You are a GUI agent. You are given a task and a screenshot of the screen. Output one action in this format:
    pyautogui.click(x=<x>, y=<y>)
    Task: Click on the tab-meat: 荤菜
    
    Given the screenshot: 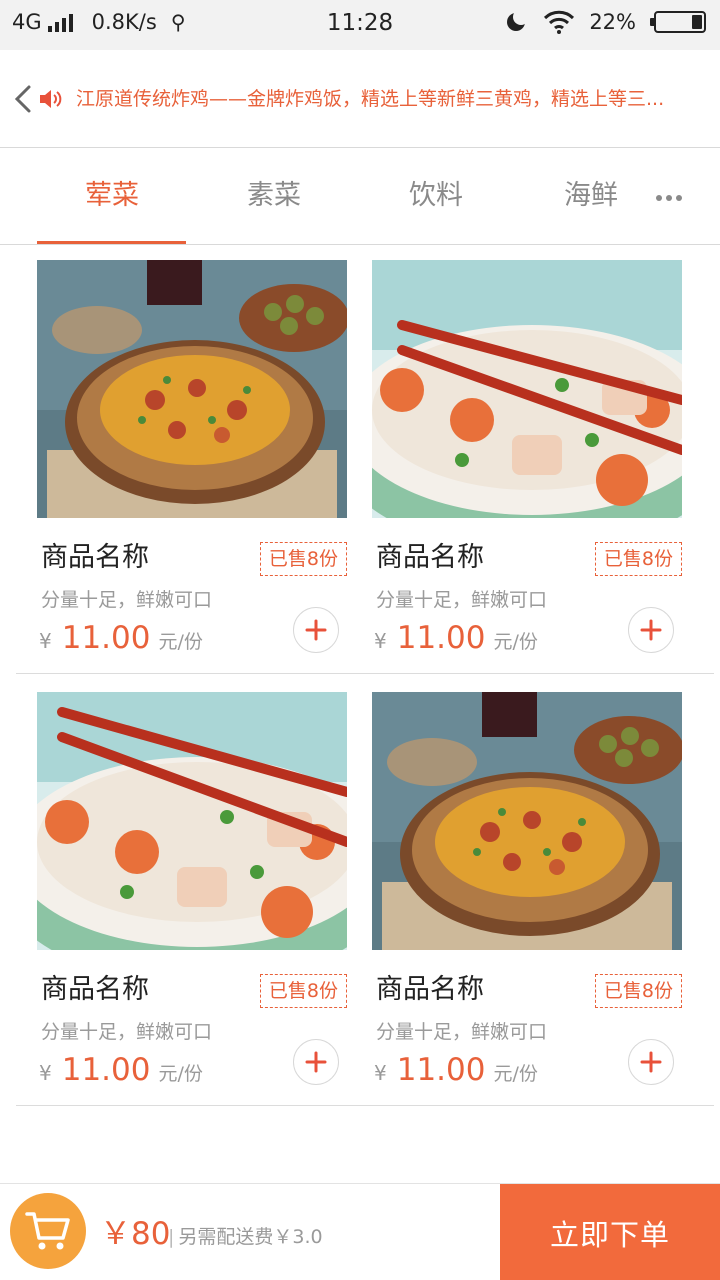 What is the action you would take?
    pyautogui.click(x=112, y=196)
    